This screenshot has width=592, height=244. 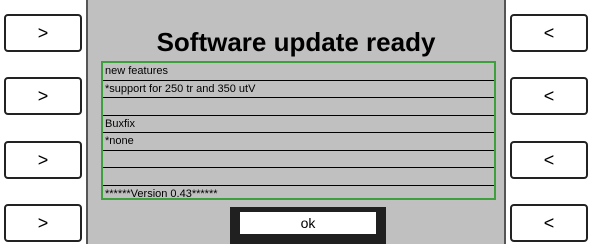 I want to click on left-button-4: >, so click(x=43, y=223).